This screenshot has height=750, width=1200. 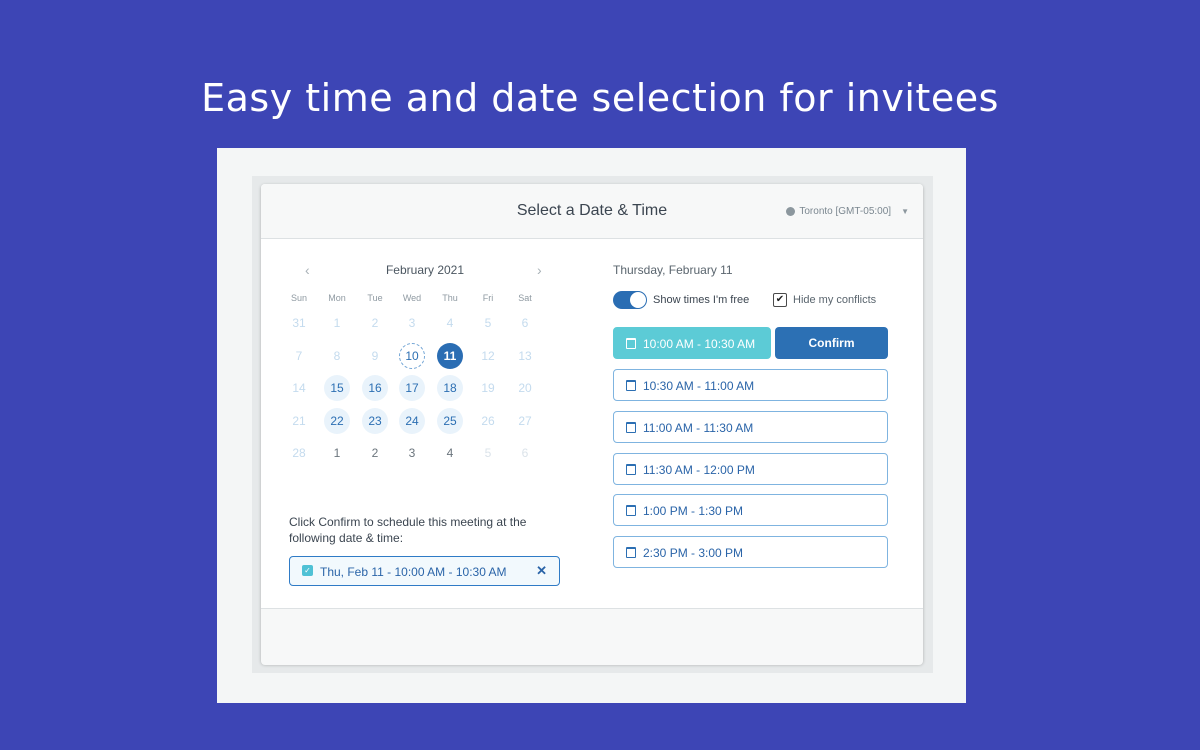 I want to click on calendar-day: 31, so click(x=299, y=323).